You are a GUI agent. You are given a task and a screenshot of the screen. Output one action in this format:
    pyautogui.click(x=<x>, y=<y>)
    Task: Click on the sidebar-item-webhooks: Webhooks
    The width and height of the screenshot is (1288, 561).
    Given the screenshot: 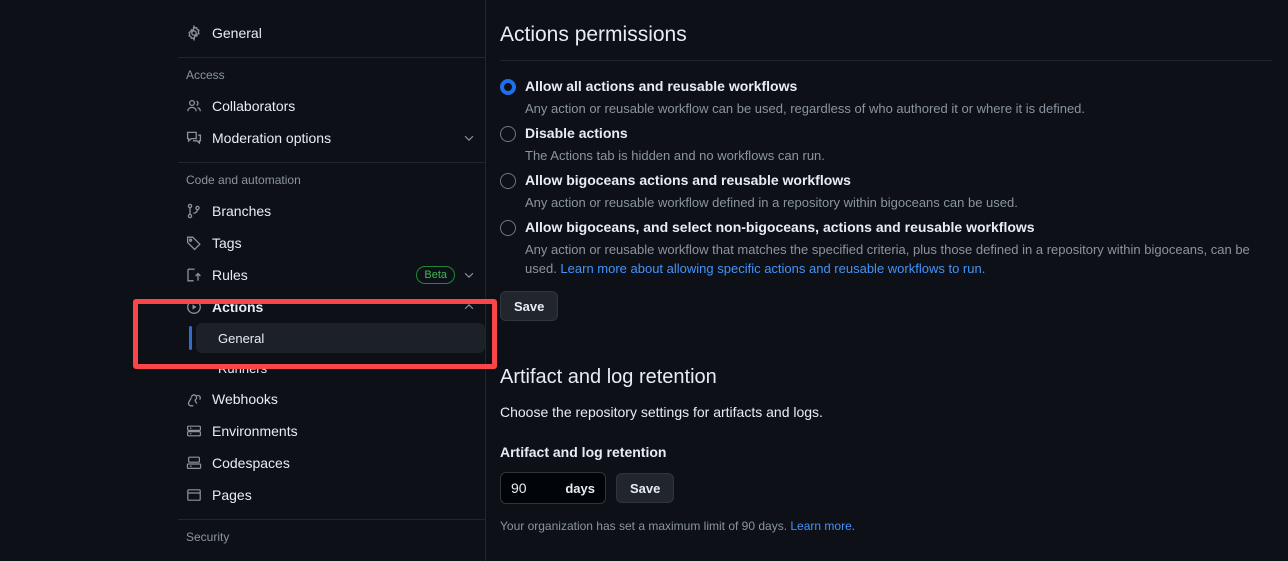 What is the action you would take?
    pyautogui.click(x=331, y=399)
    